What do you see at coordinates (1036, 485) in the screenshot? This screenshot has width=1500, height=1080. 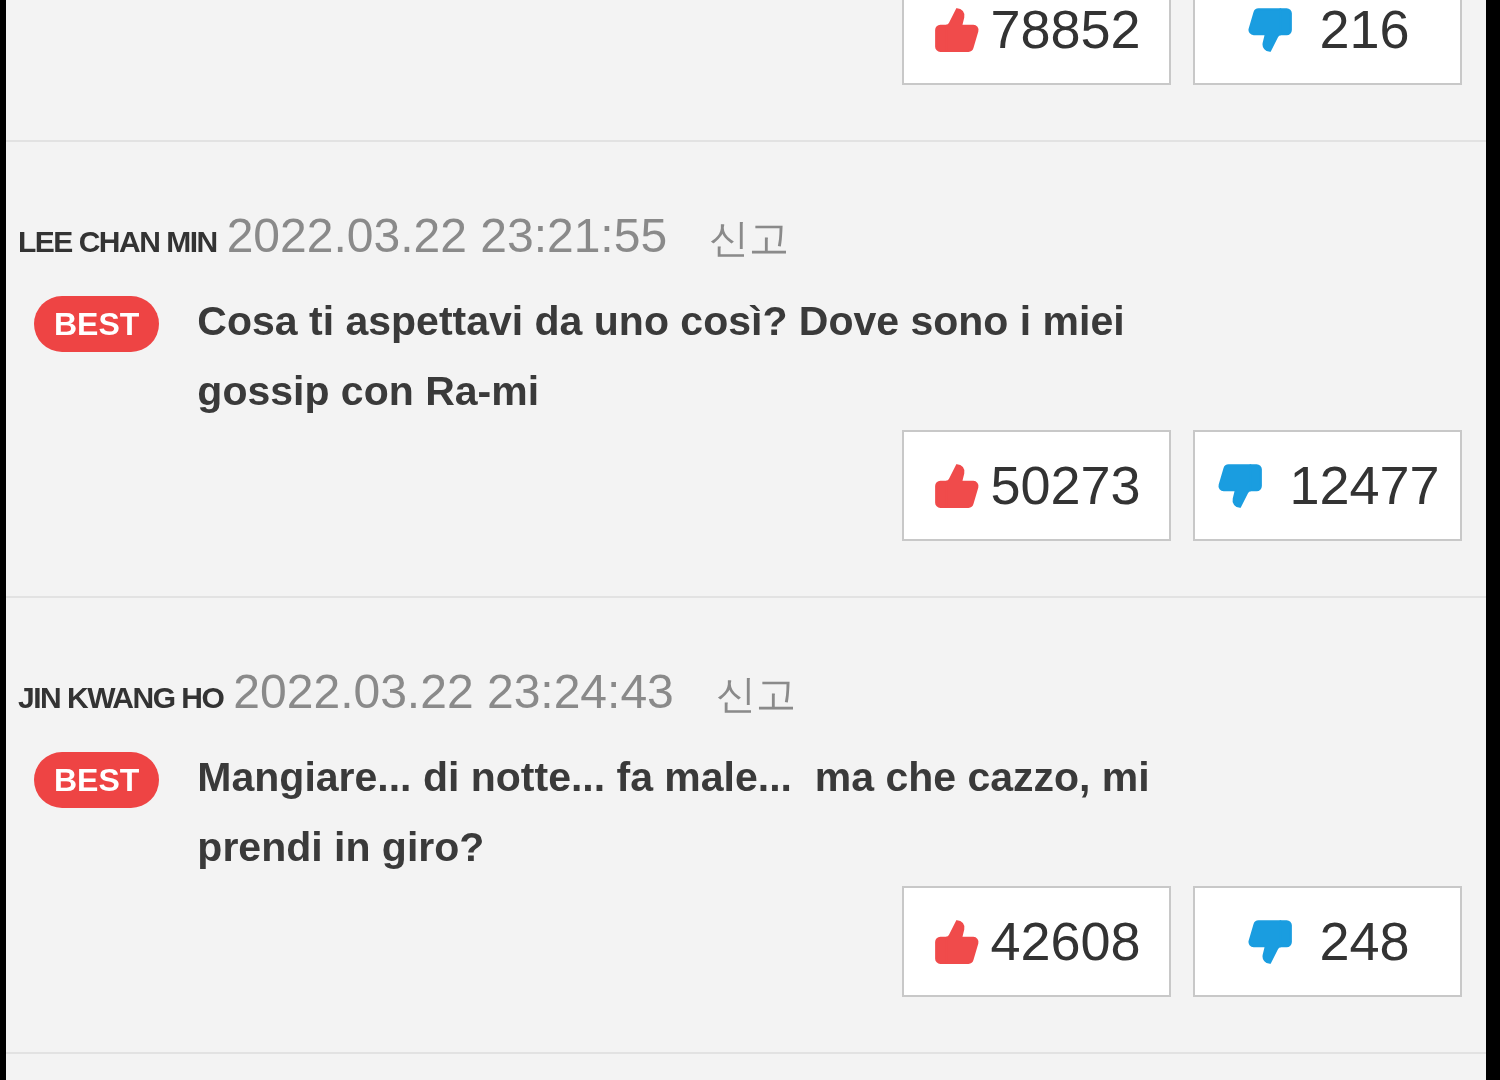 I see `like-button: 50273` at bounding box center [1036, 485].